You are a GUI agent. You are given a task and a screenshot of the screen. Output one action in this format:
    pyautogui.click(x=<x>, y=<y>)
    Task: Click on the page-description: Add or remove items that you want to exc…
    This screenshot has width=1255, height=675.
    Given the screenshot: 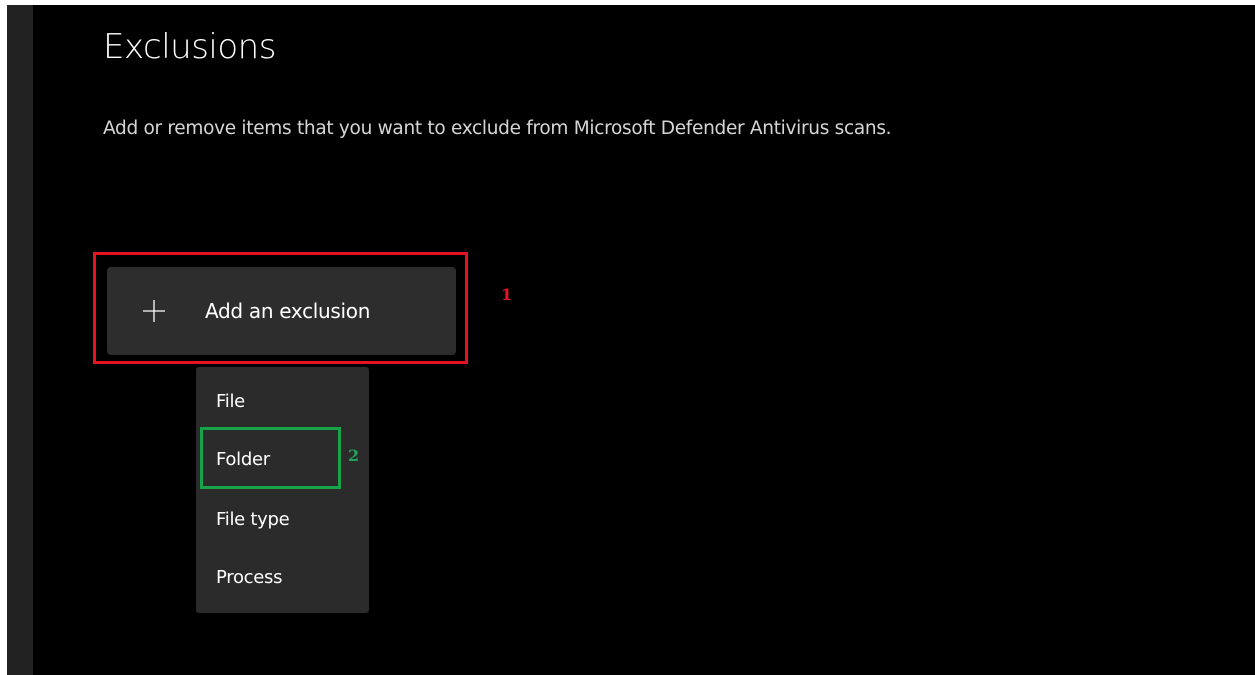 What is the action you would take?
    pyautogui.click(x=497, y=128)
    